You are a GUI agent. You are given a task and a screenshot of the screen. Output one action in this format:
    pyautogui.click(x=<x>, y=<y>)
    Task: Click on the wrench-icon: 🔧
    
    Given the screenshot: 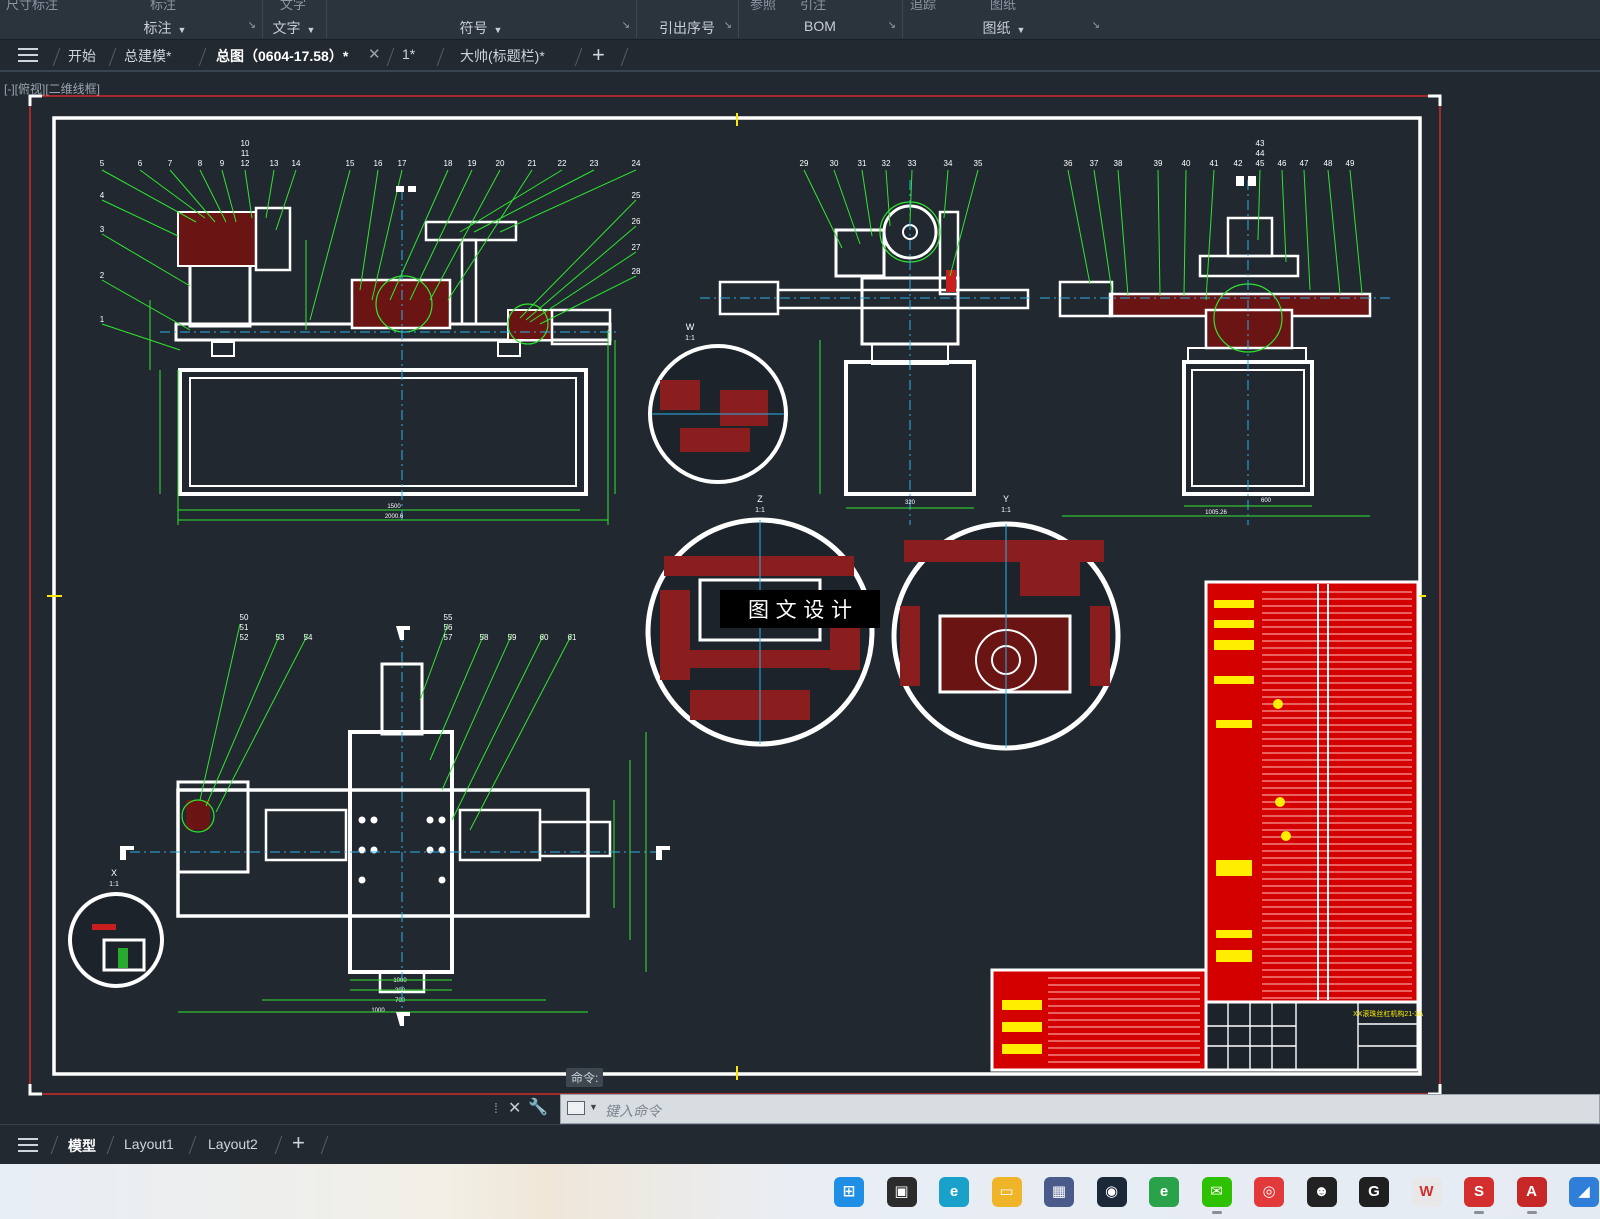 What is the action you would take?
    pyautogui.click(x=538, y=1107)
    